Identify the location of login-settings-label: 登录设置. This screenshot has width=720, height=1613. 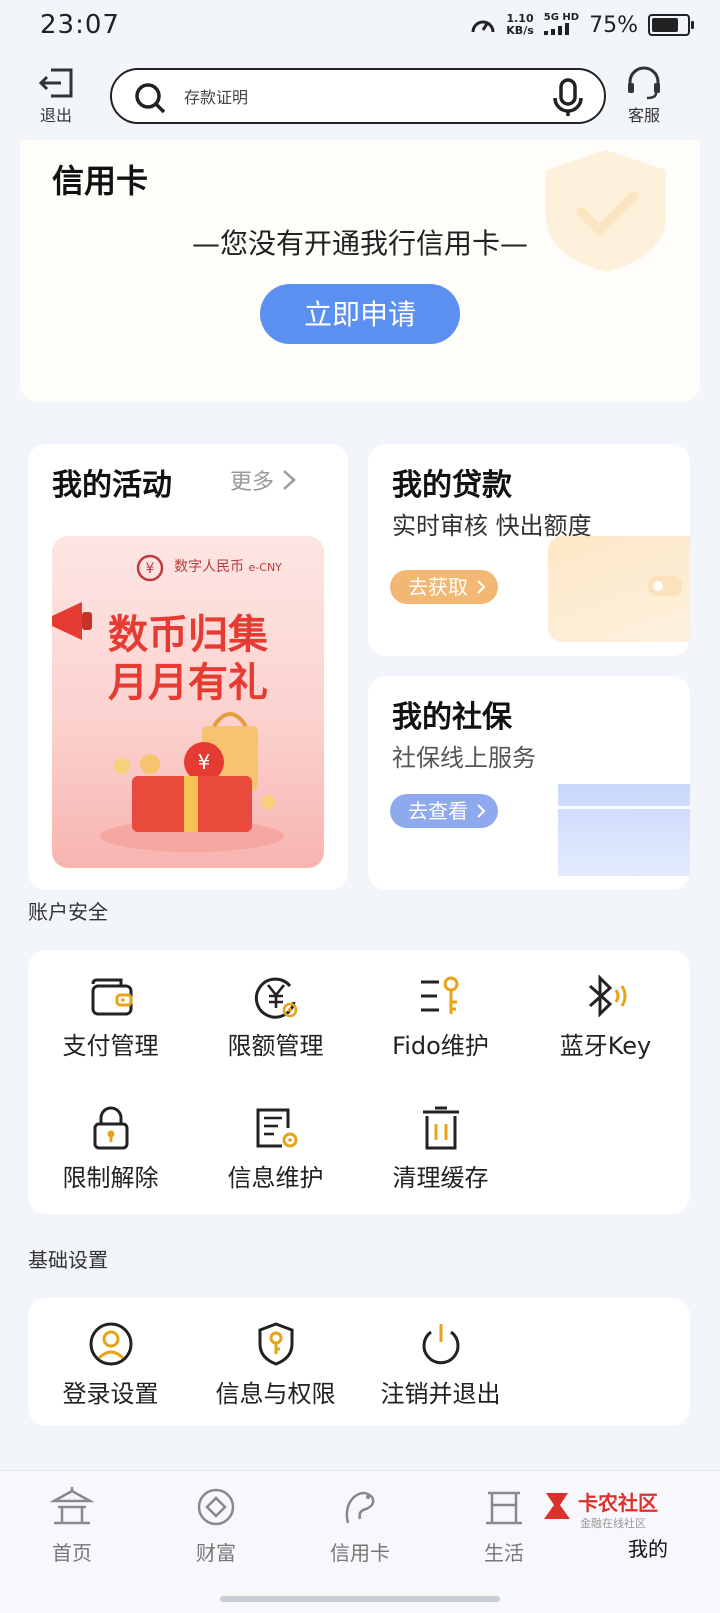
(110, 1394).